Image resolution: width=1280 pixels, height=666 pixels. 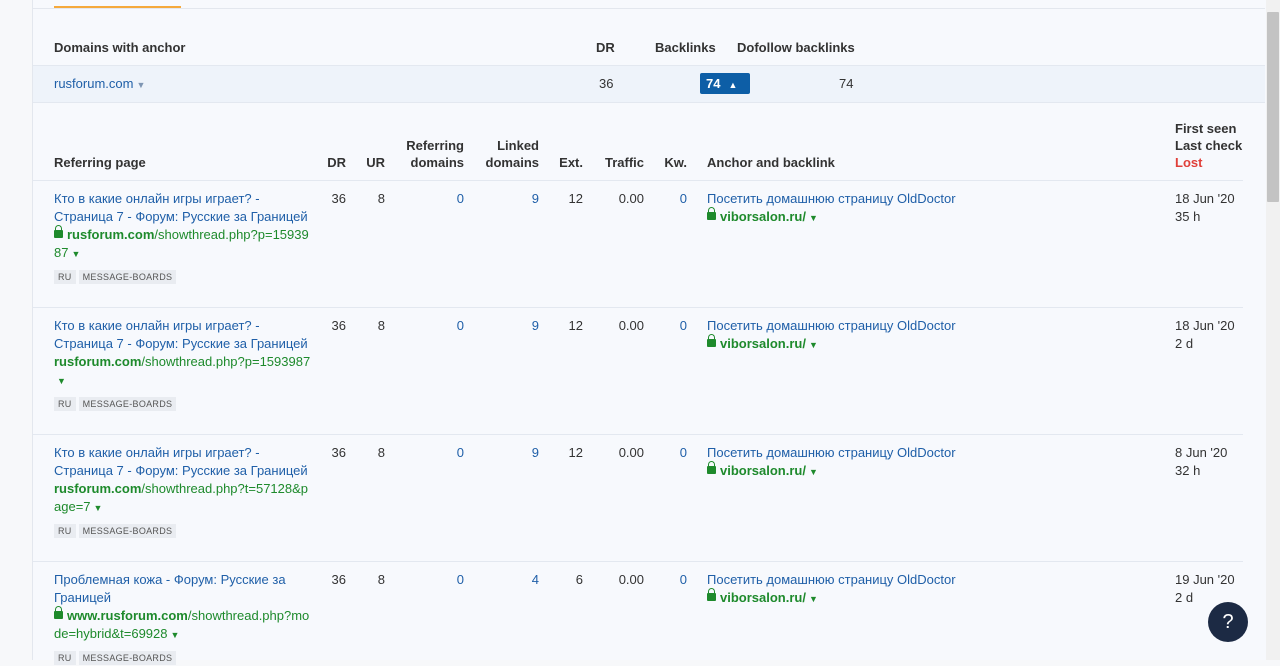 I want to click on th-dr: DR, so click(x=331, y=162).